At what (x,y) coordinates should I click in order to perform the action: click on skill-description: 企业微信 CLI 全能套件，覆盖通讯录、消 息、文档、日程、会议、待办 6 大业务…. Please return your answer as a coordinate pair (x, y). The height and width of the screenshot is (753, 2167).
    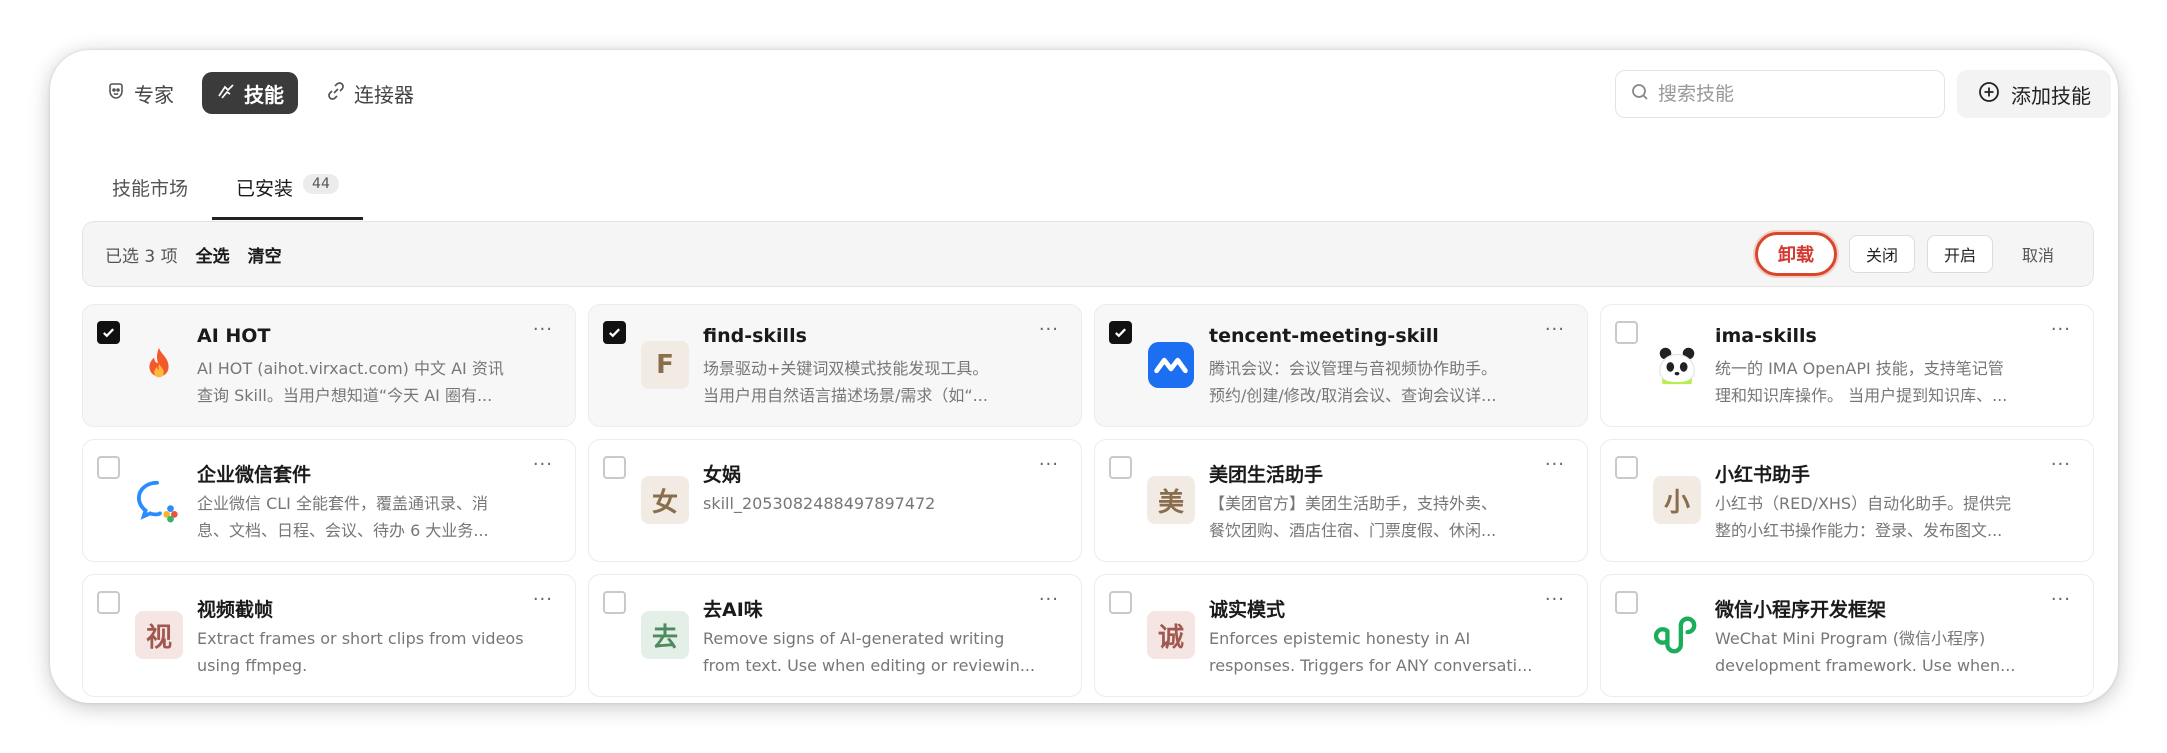
    Looking at the image, I should click on (367, 517).